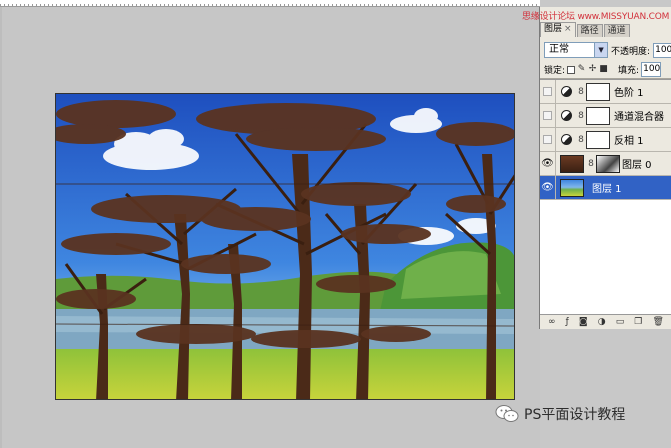 Image resolution: width=671 pixels, height=448 pixels. What do you see at coordinates (575, 415) in the screenshot?
I see `brand-name: PS平面设计教程` at bounding box center [575, 415].